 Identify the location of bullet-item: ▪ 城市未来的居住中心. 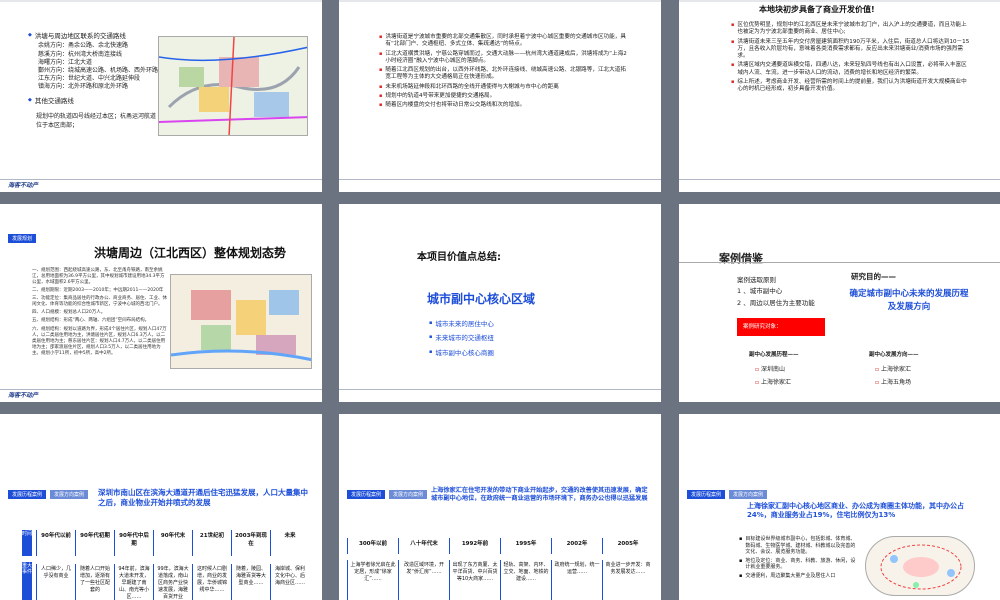
(461, 324).